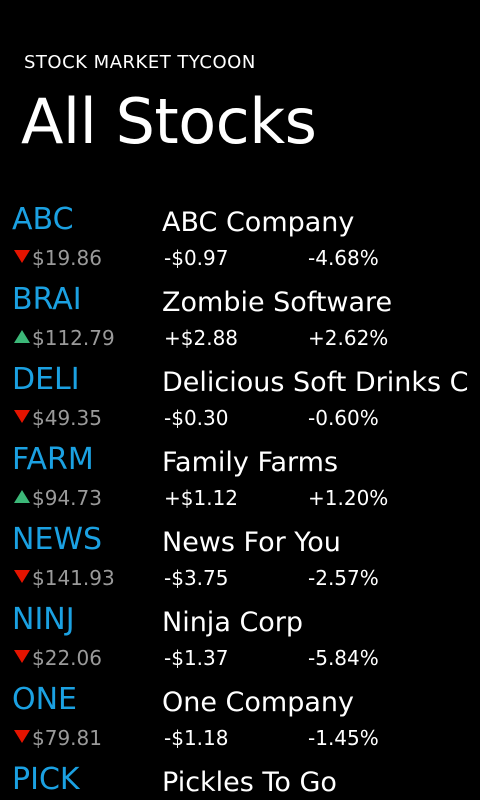  I want to click on stock-price-line: $22.06, so click(58, 658).